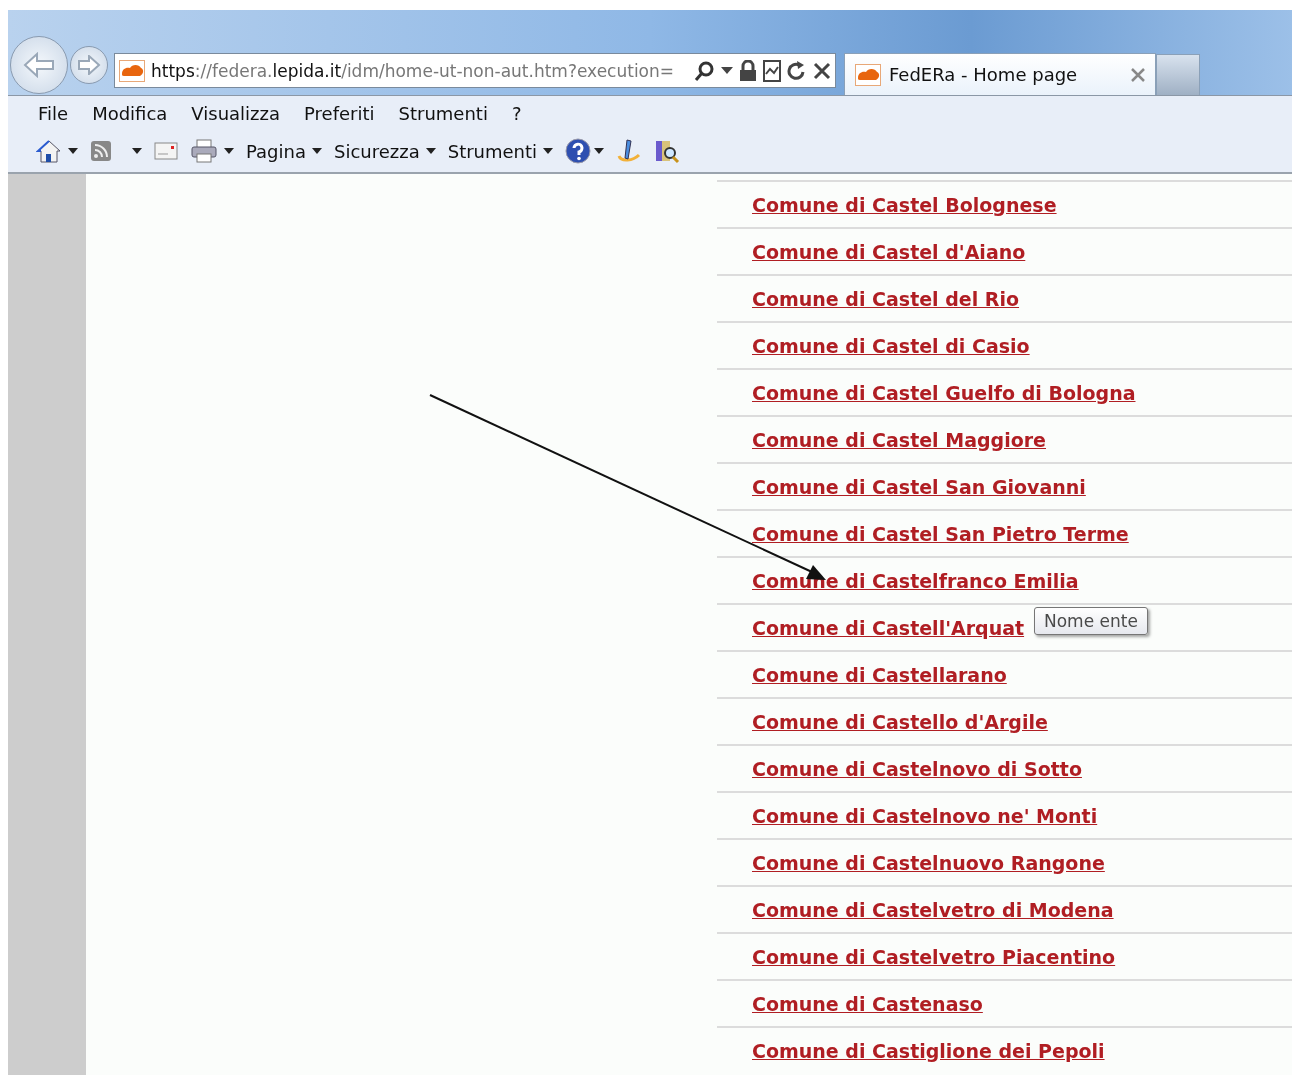 This screenshot has height=1075, width=1292. I want to click on tooltip: Nome ente, so click(1091, 621).